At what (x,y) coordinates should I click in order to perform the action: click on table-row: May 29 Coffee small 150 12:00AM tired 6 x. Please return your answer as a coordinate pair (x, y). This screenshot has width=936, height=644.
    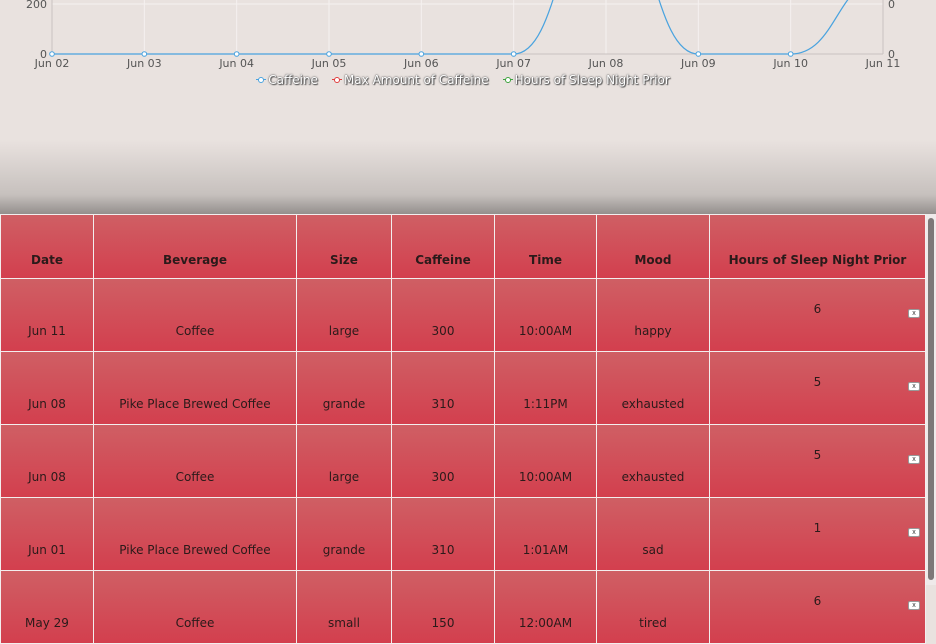
    Looking at the image, I should click on (463, 607).